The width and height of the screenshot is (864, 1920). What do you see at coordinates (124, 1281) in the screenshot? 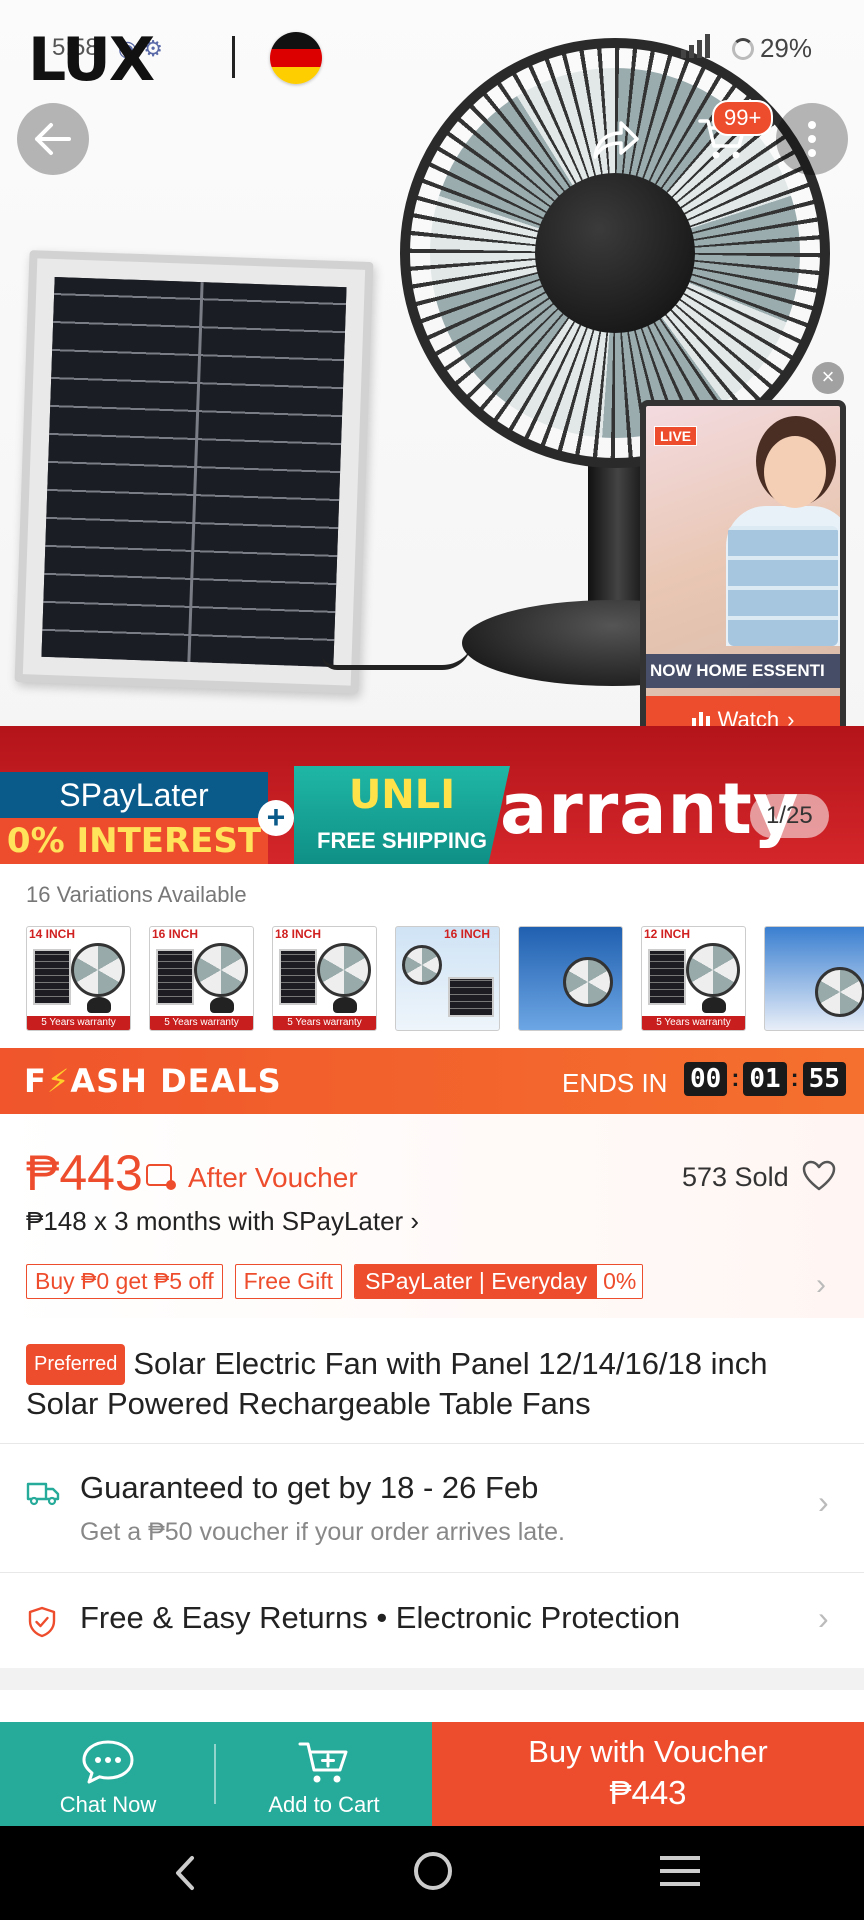
I see `promo-tag-voucher: Buy ₱0 get ₱5 off` at bounding box center [124, 1281].